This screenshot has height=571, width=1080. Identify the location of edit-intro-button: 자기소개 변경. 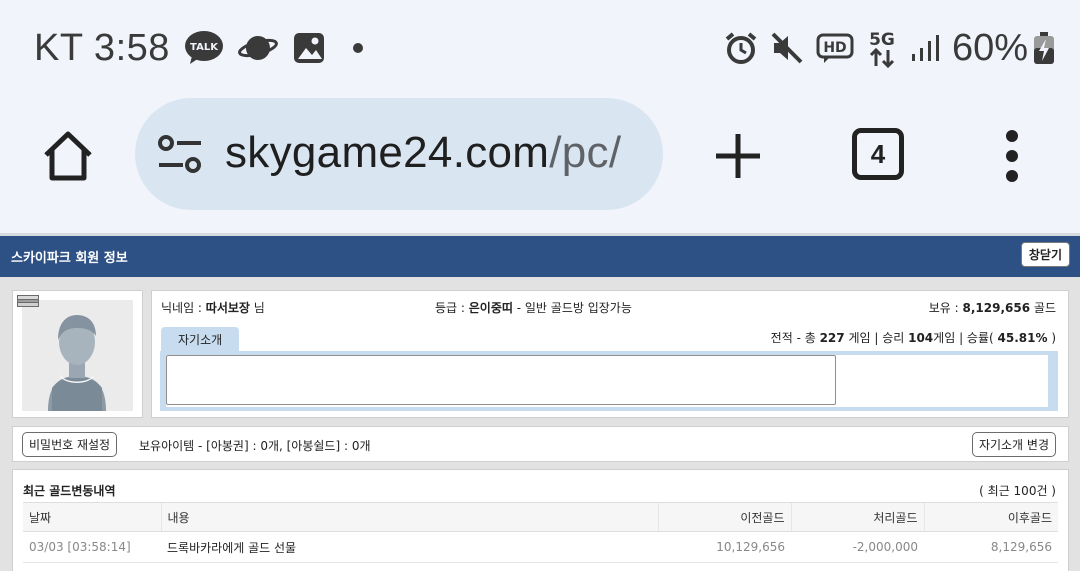
(1013, 444).